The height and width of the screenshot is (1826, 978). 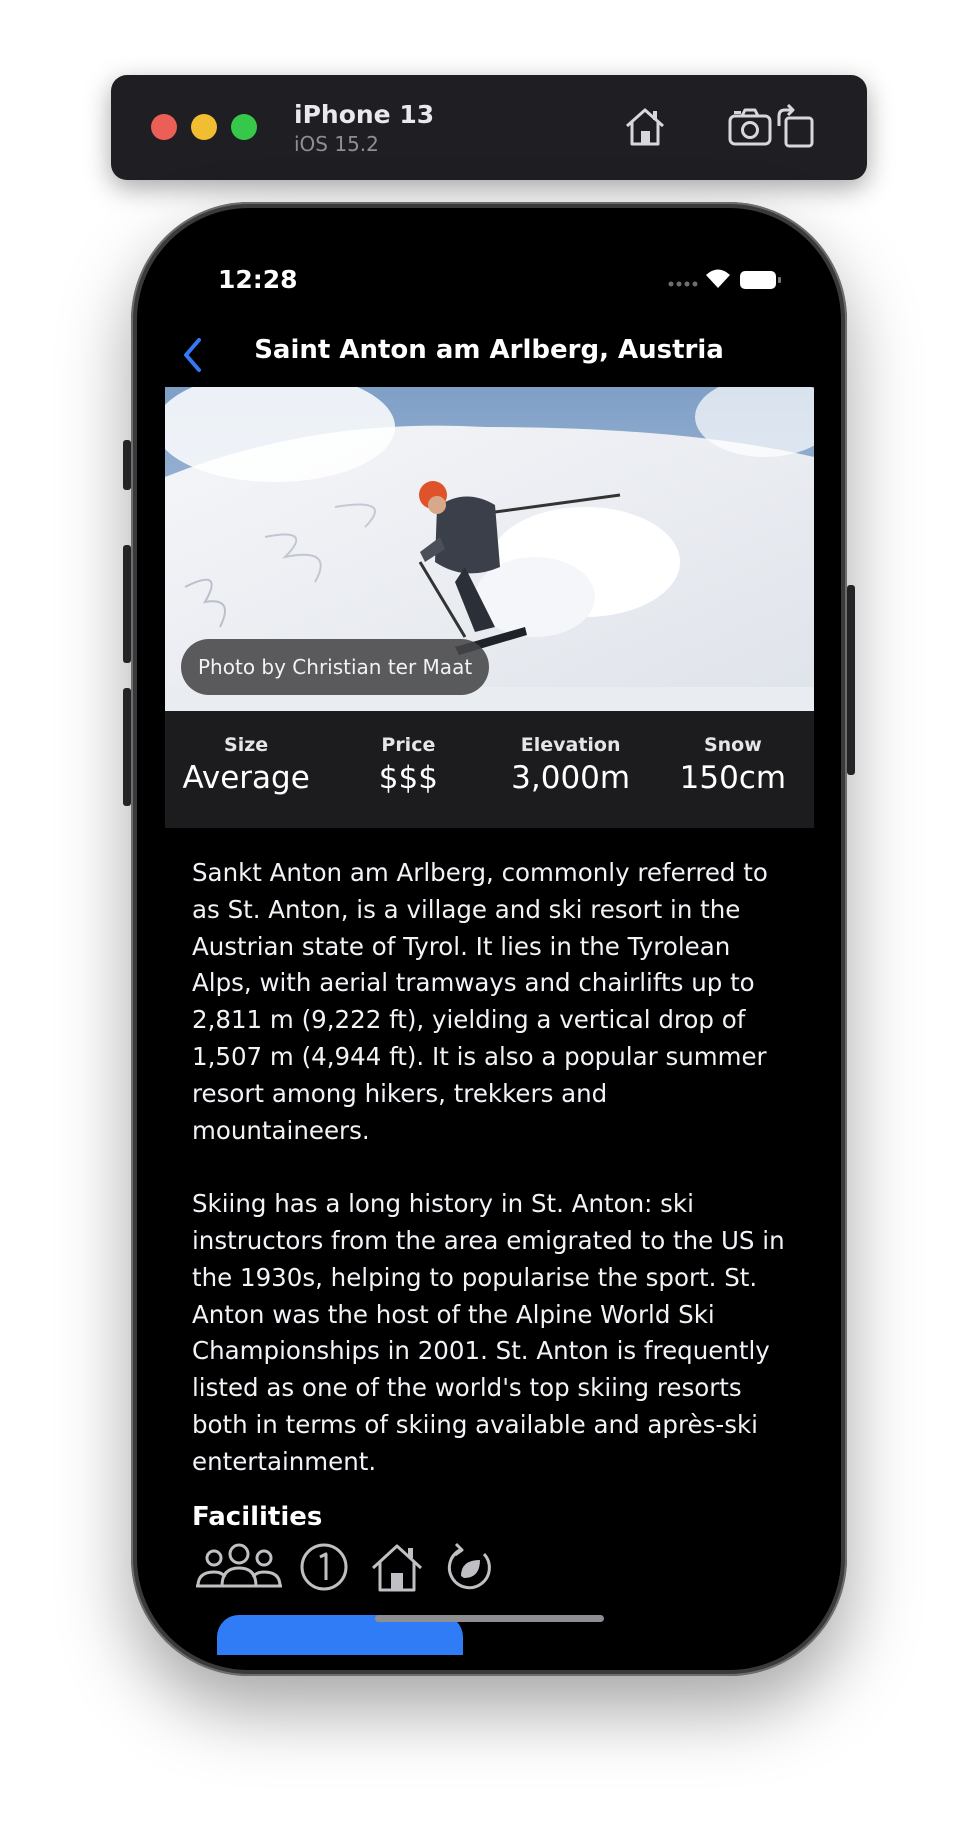 I want to click on rotate-icon, so click(x=795, y=127).